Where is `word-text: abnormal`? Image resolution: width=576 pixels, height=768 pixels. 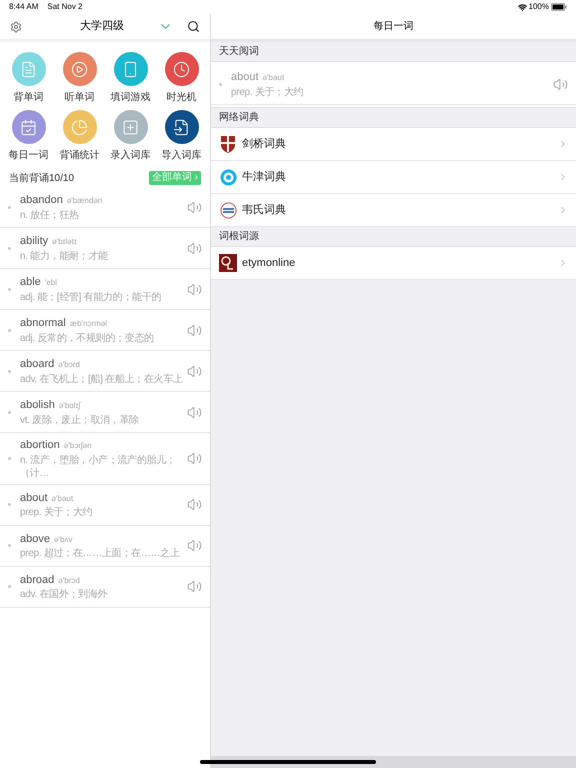 word-text: abnormal is located at coordinates (43, 324).